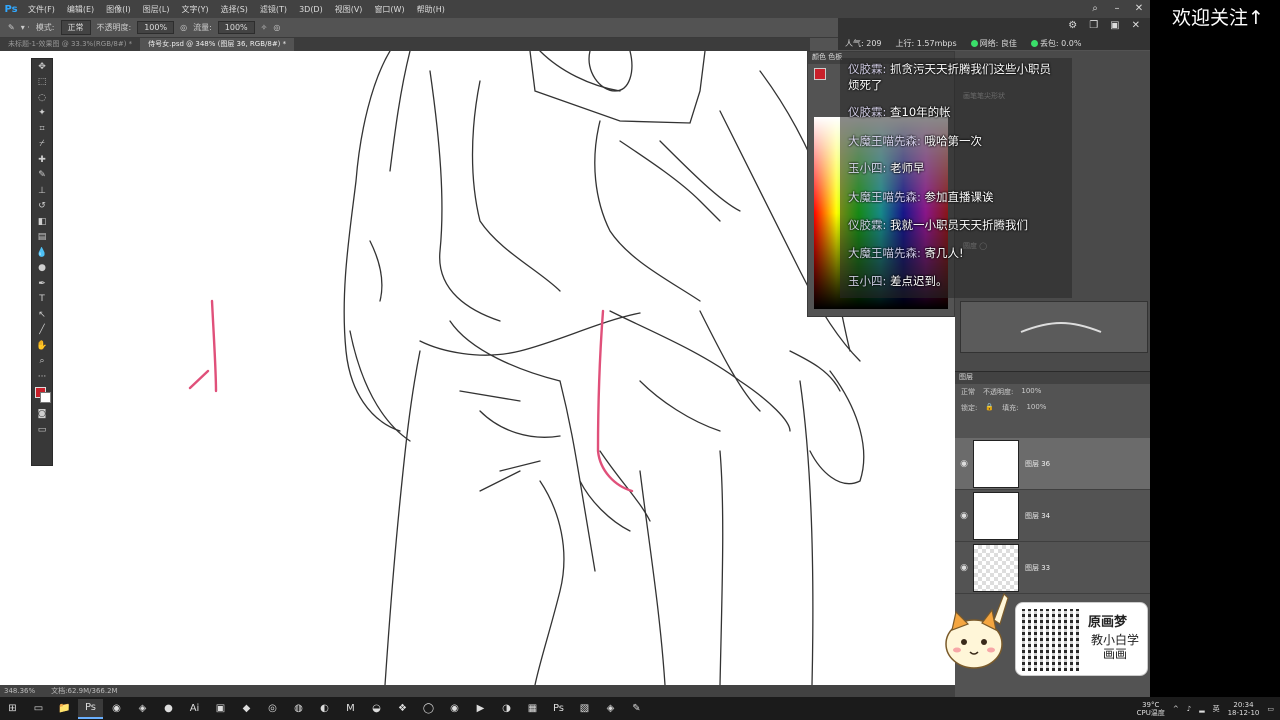 The width and height of the screenshot is (1280, 720). I want to click on layer-row: ◉ 图层 34, so click(1052, 516).